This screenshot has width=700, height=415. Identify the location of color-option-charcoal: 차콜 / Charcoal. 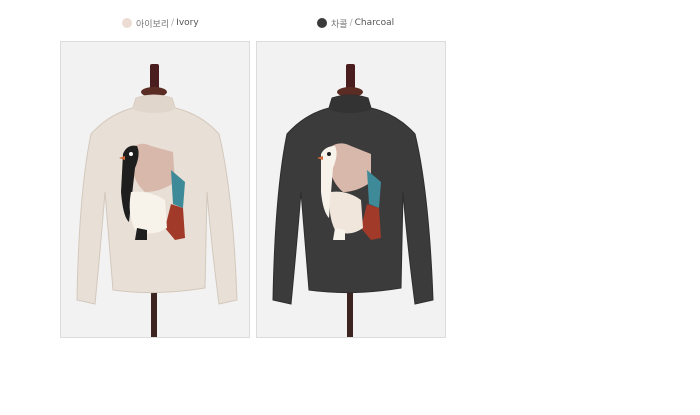
(355, 23).